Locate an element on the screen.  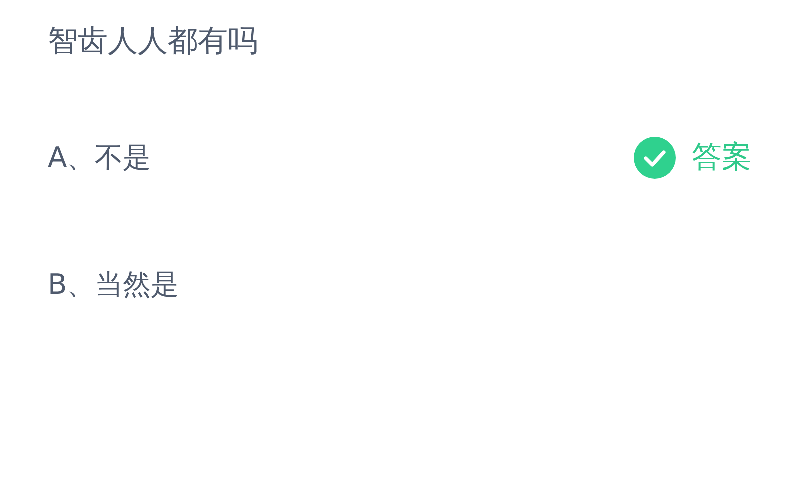
answer-option: B、当然是 is located at coordinates (114, 285).